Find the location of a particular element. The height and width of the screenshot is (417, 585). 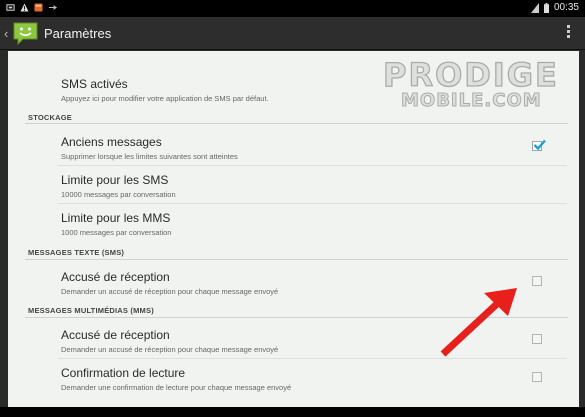

app-notification-icon is located at coordinates (38, 7).